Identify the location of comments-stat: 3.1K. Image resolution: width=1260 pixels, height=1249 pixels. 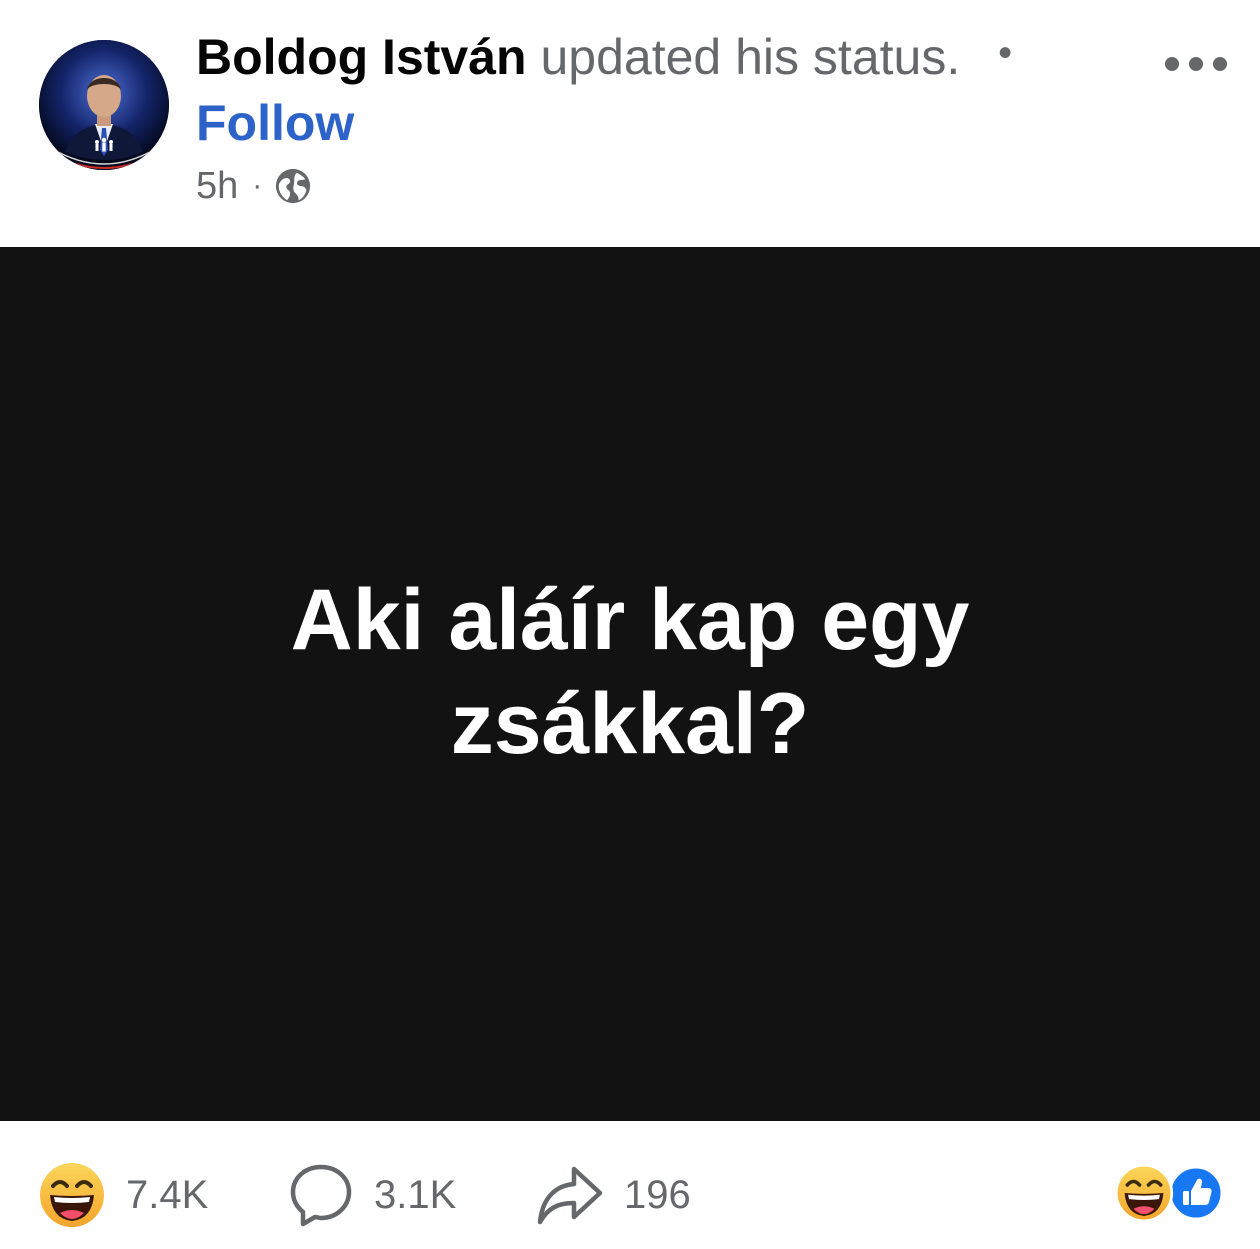
(372, 1195).